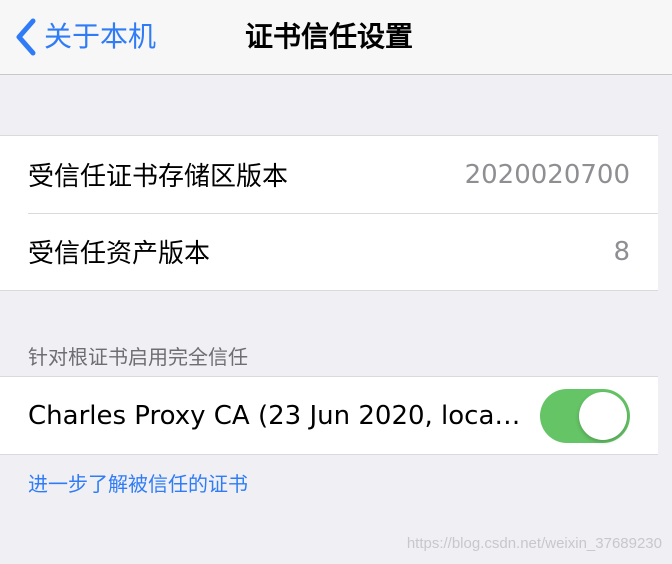  What do you see at coordinates (158, 177) in the screenshot?
I see `trust-store-version-label: 受信任证书存储区版本` at bounding box center [158, 177].